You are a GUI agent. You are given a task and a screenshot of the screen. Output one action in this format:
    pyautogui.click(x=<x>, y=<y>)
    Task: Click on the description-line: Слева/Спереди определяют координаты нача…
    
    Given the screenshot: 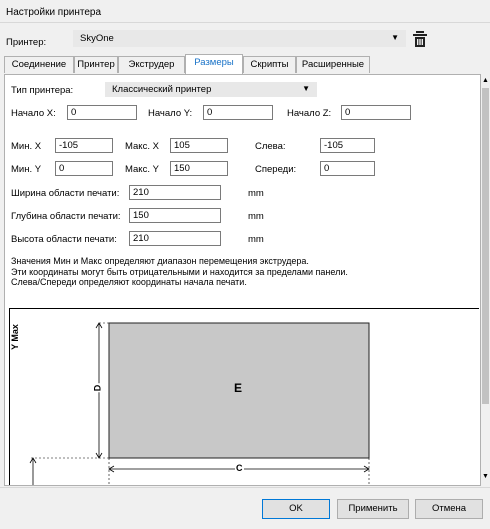 What is the action you would take?
    pyautogui.click(x=129, y=282)
    